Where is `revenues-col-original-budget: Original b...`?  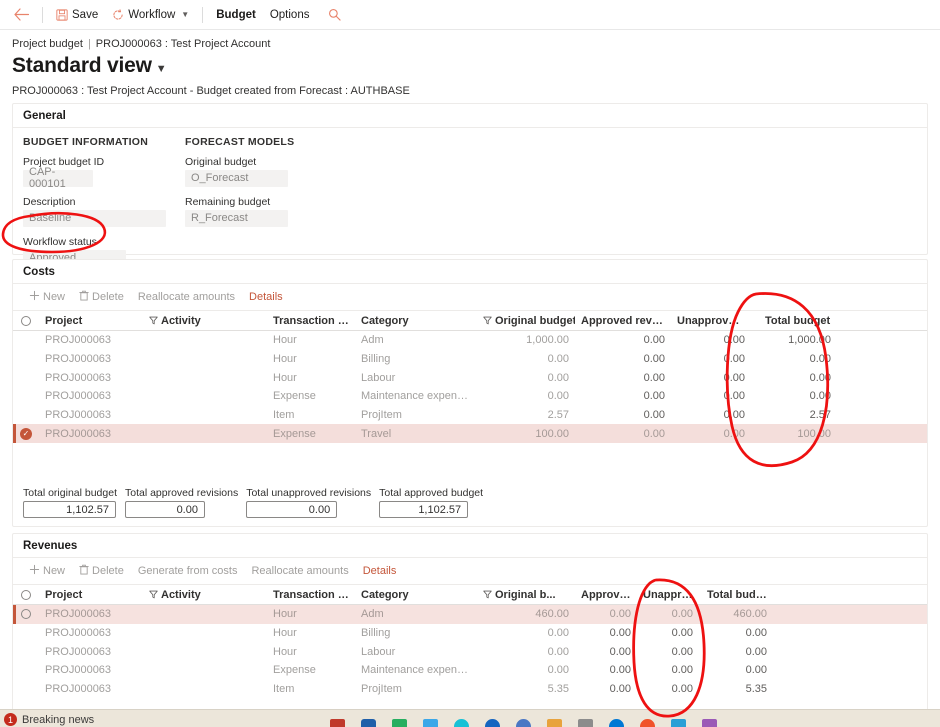
revenues-col-original-budget: Original b... is located at coordinates (526, 595).